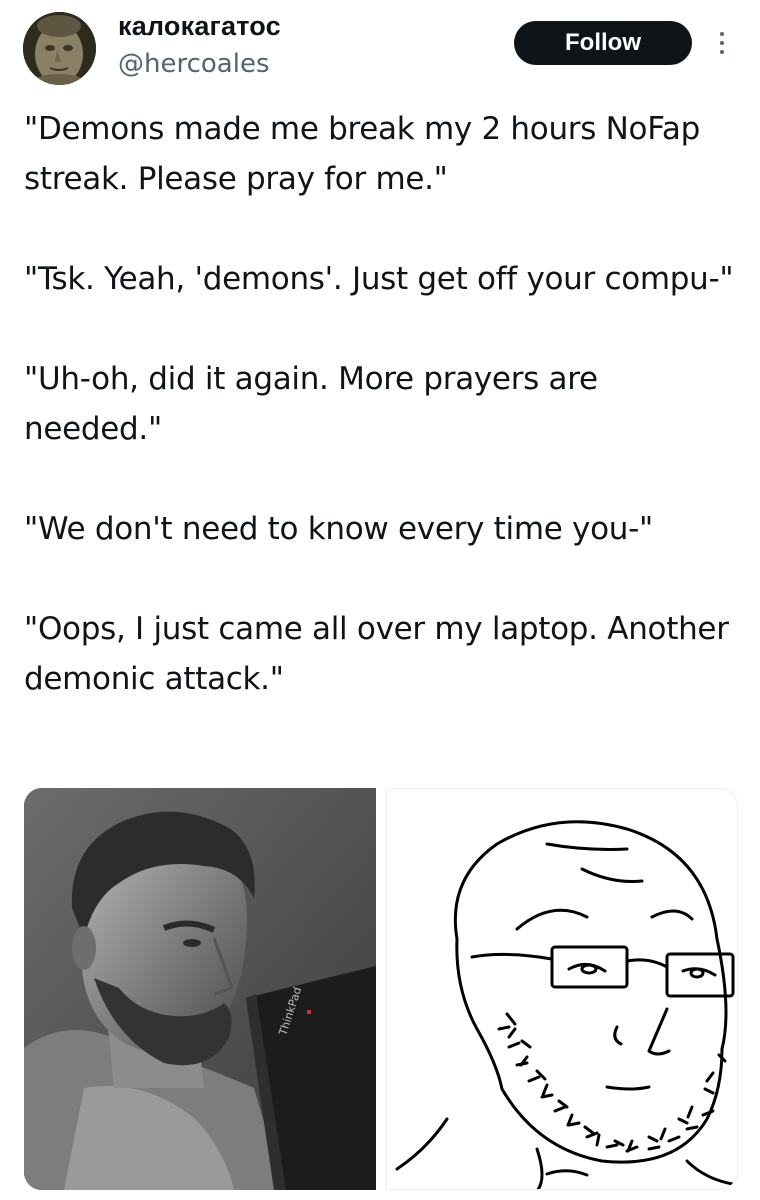 This screenshot has height=1200, width=760. I want to click on display-name: калокагатос, so click(199, 26).